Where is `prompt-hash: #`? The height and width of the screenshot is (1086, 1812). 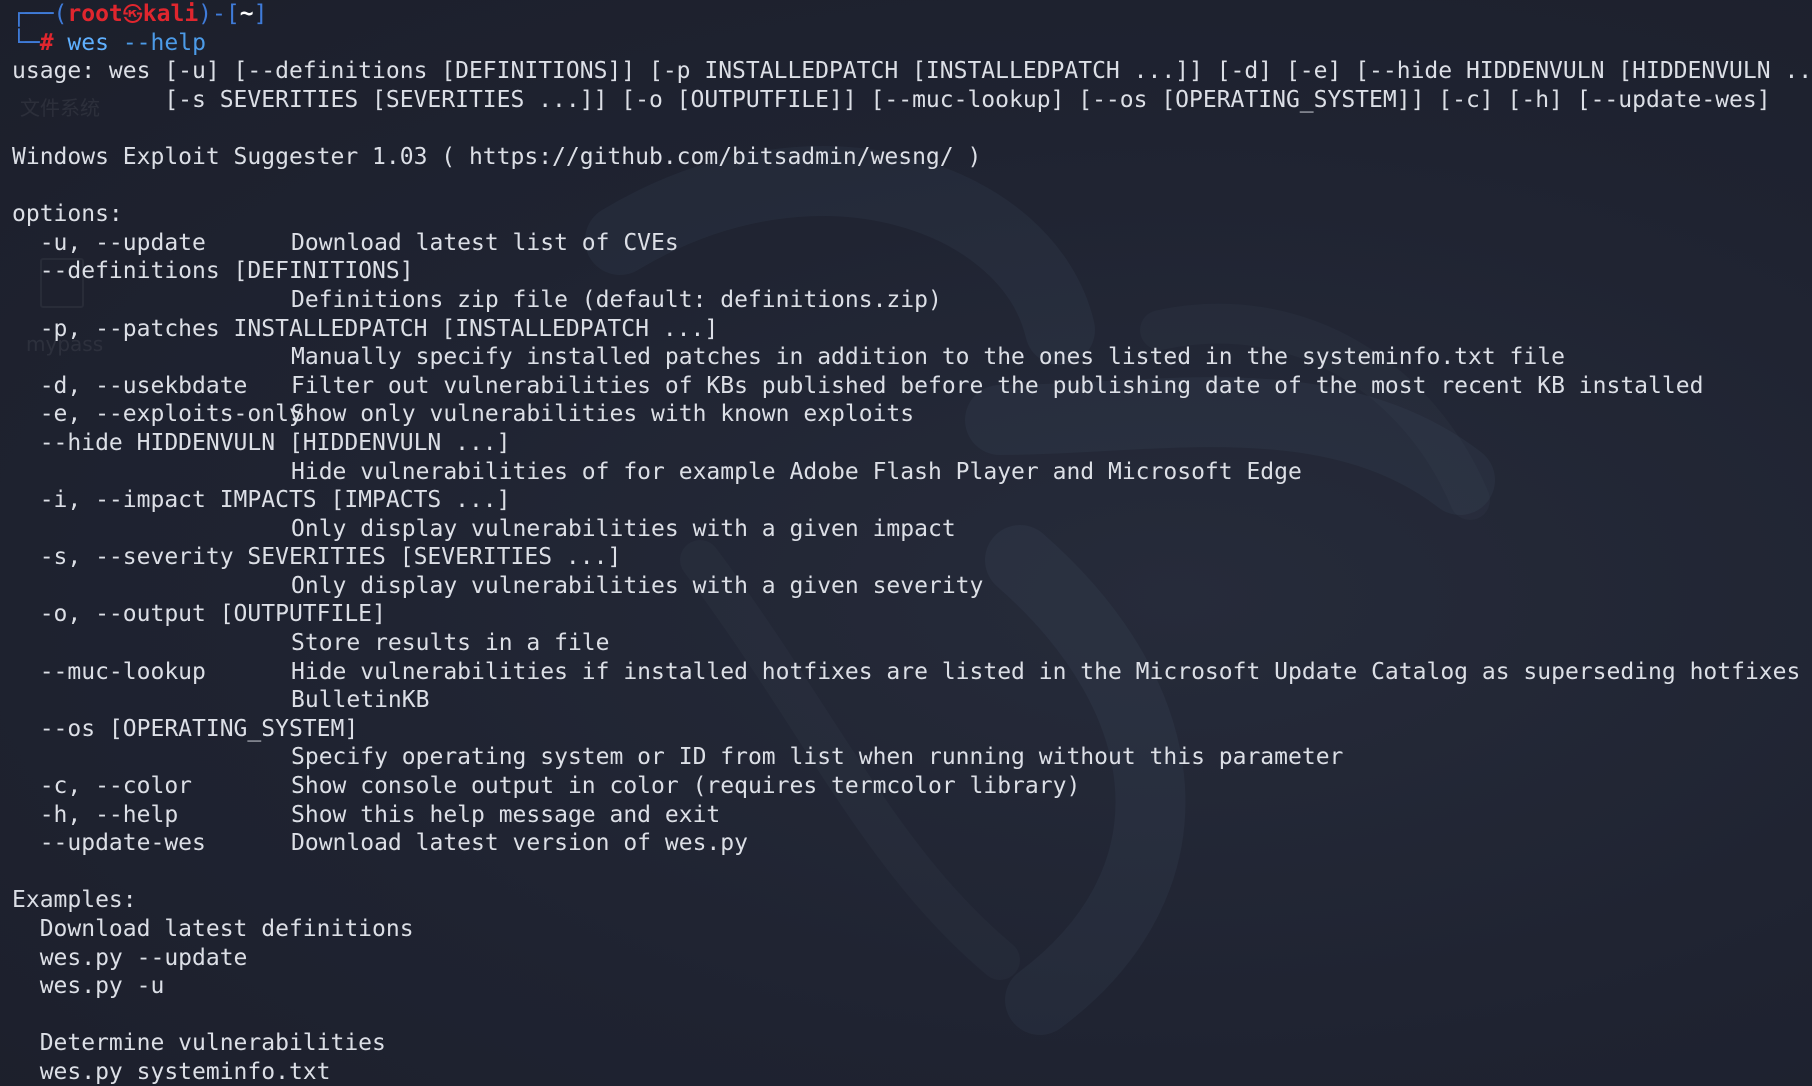 prompt-hash: # is located at coordinates (46, 42).